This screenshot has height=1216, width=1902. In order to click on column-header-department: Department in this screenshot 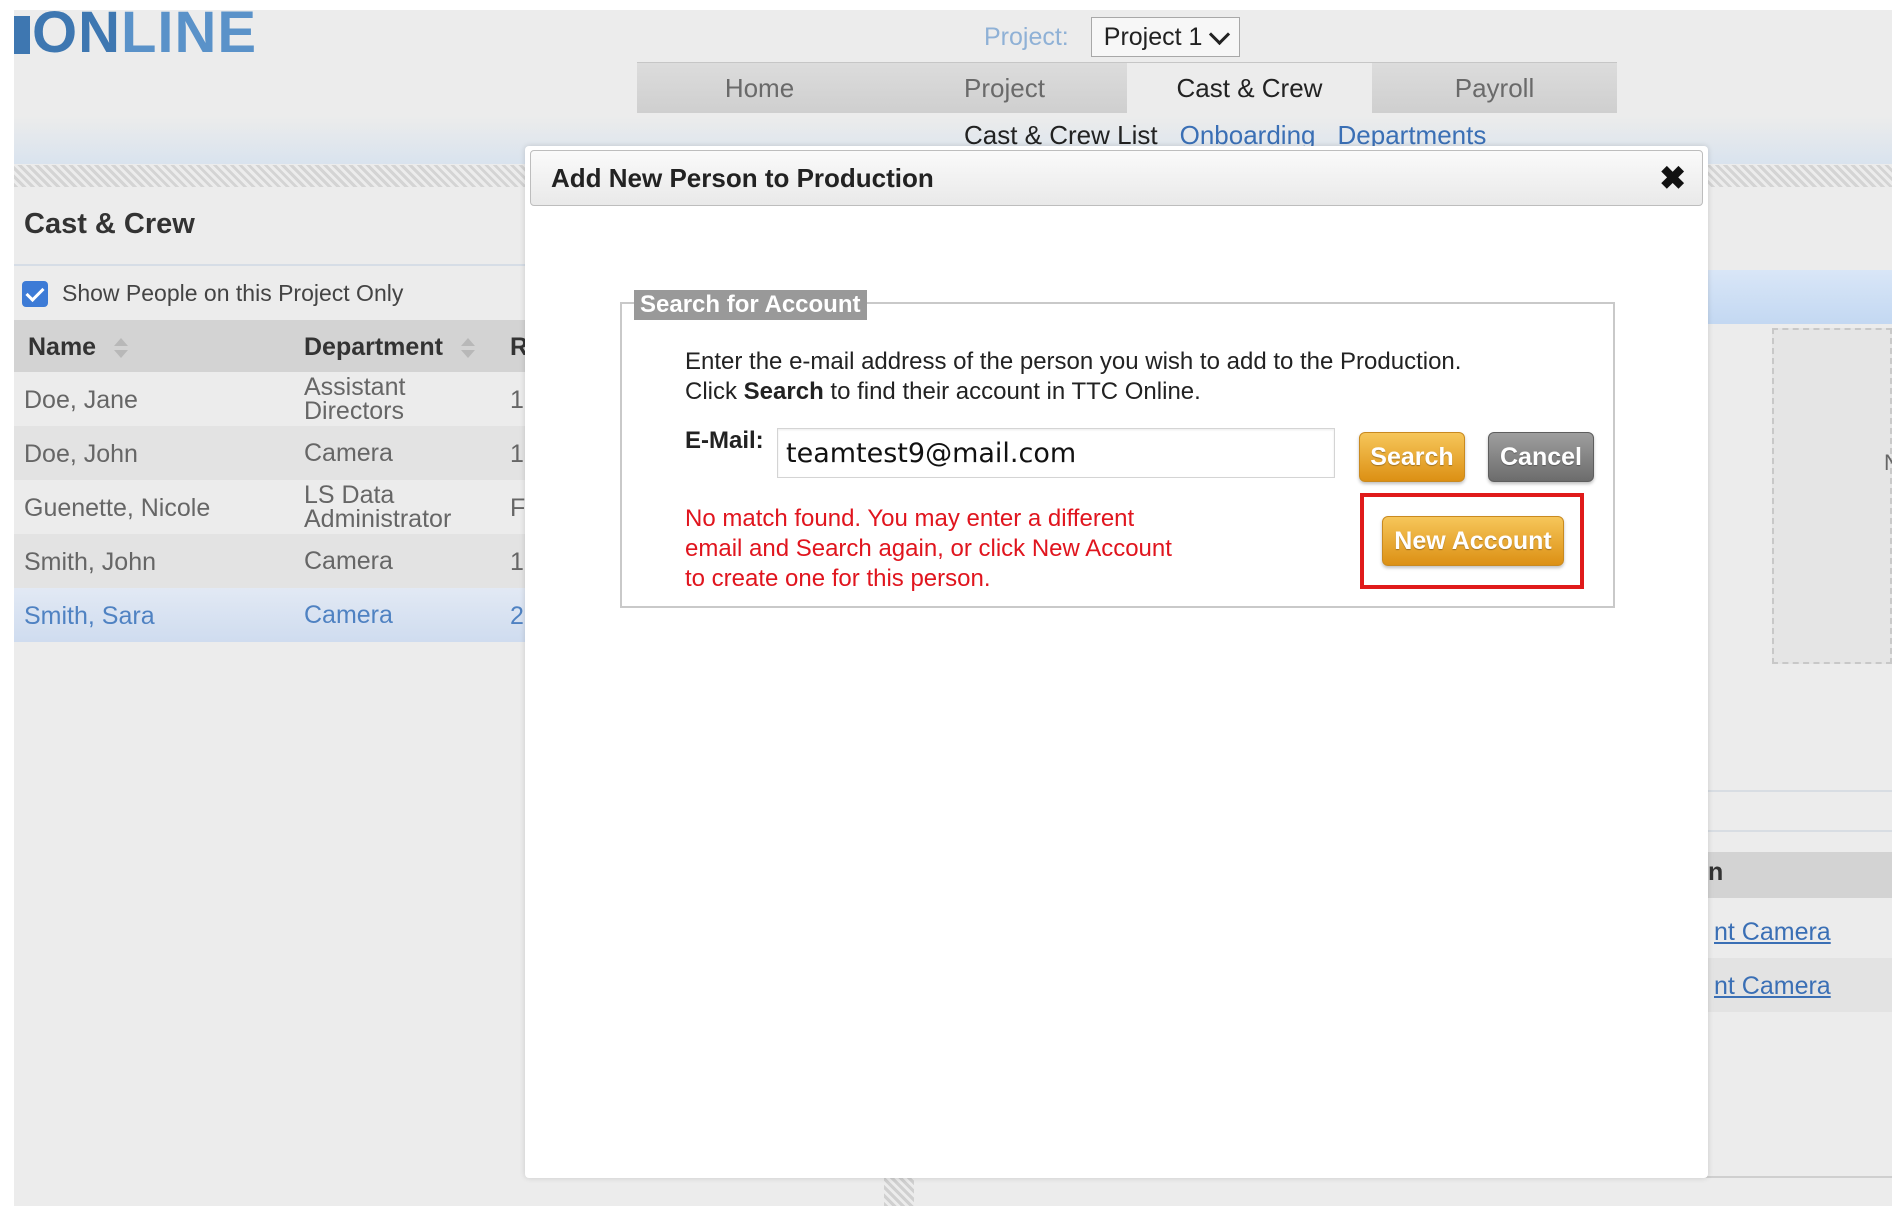, I will do `click(387, 347)`.